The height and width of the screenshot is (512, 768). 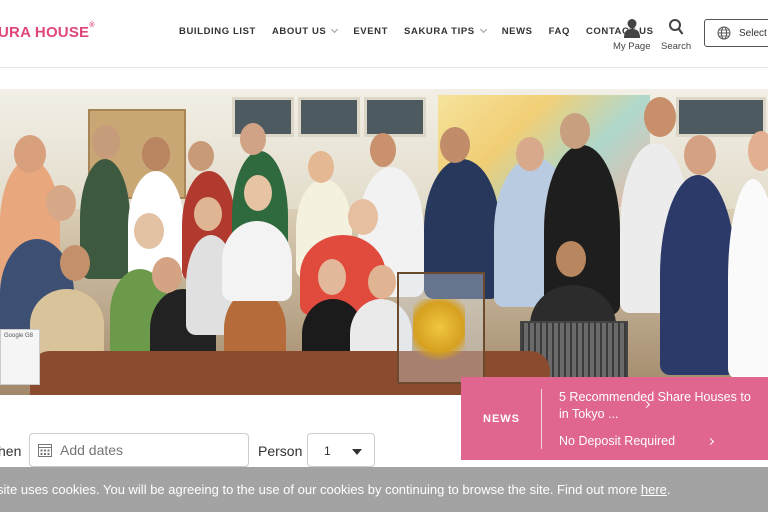 What do you see at coordinates (753, 33) in the screenshot?
I see `language-label: Select` at bounding box center [753, 33].